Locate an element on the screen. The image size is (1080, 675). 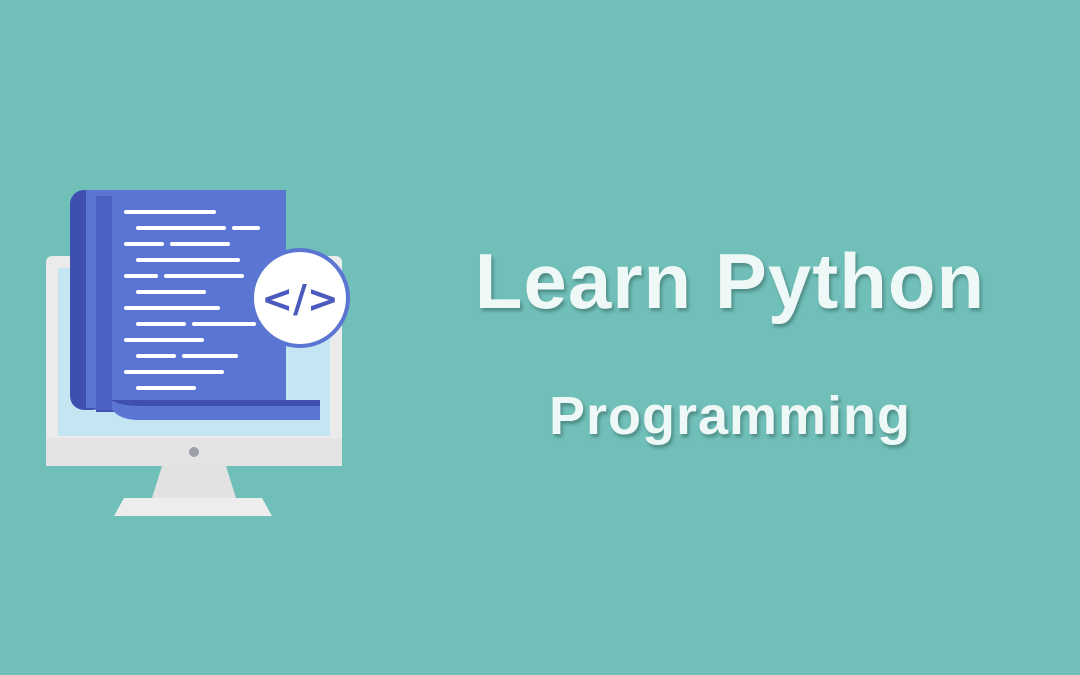
monitor-stand is located at coordinates (194, 482).